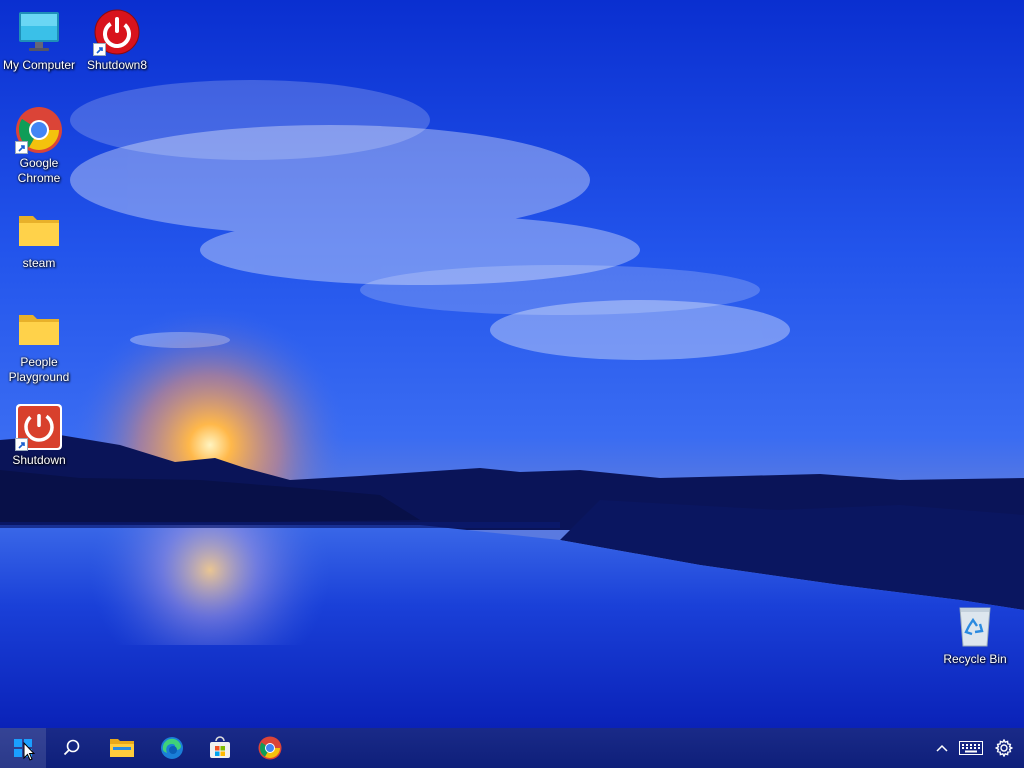  I want to click on desktop-icon-my-computer: My Computer, so click(39, 40).